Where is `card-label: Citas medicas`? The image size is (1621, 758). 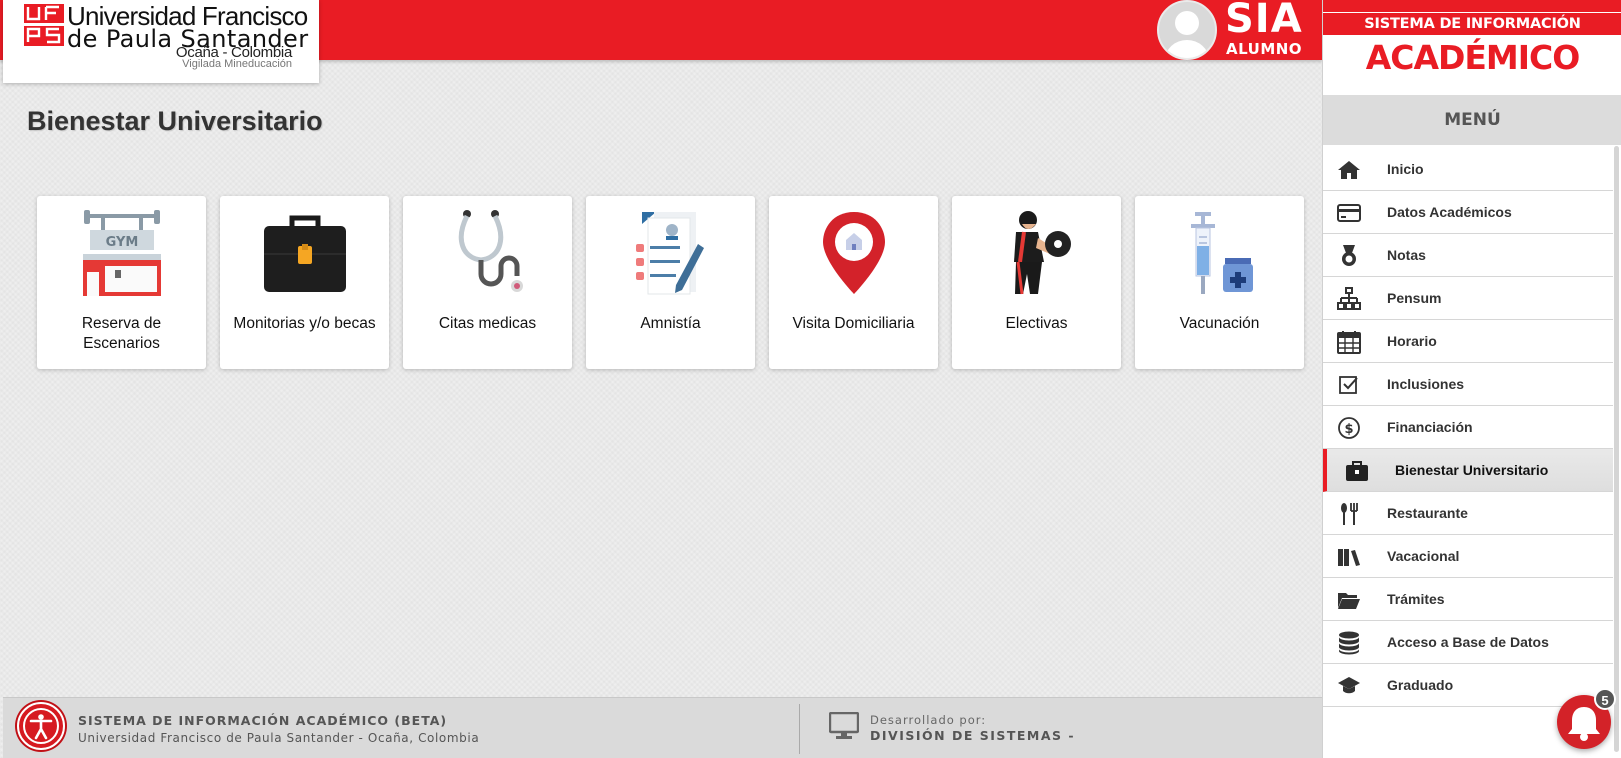 card-label: Citas medicas is located at coordinates (487, 323).